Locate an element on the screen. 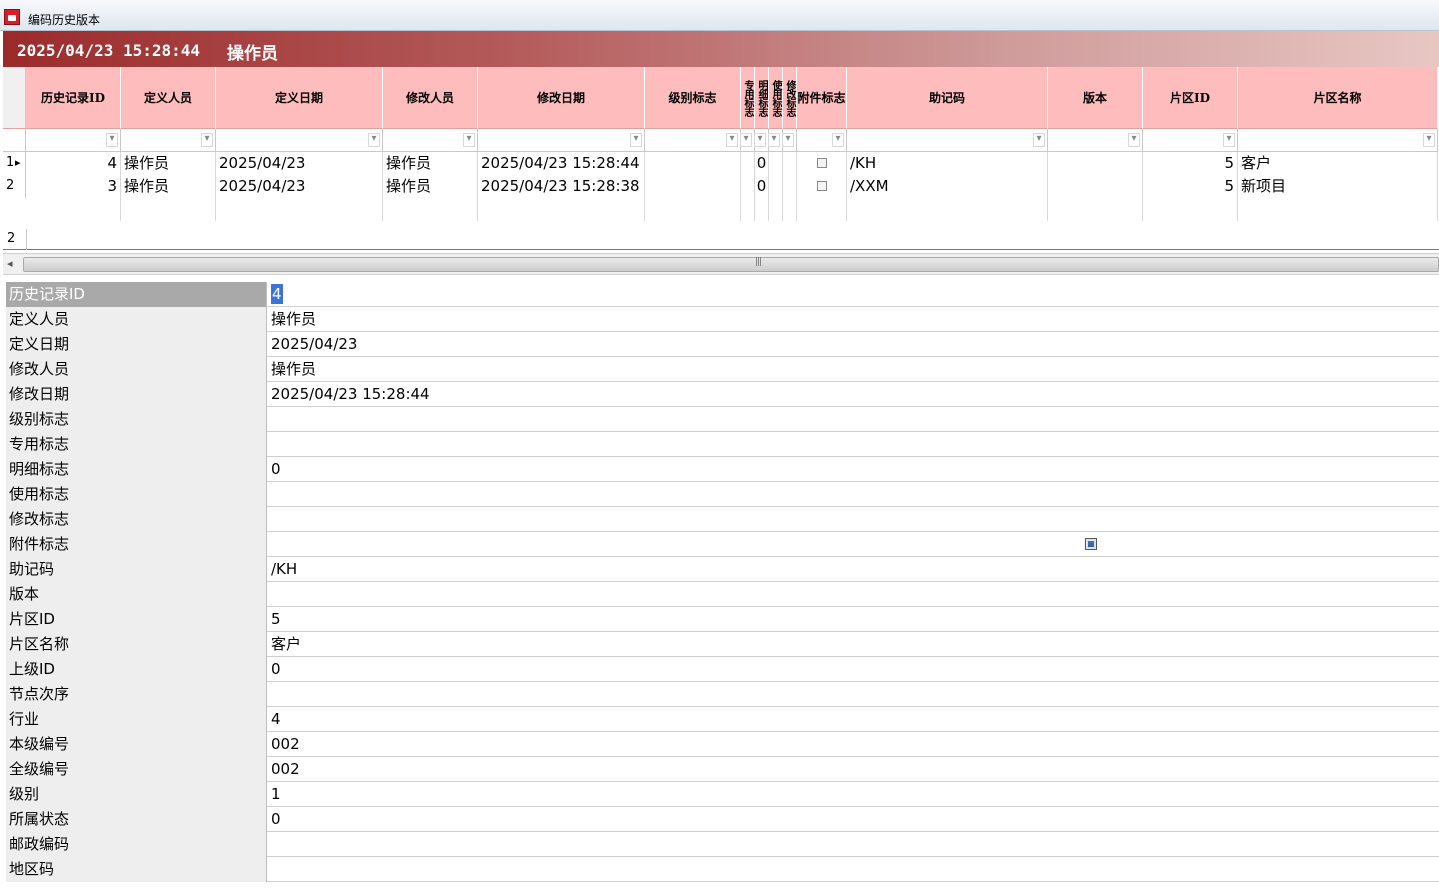  horizontal-scrollbar: ◂ ||| is located at coordinates (721, 264).